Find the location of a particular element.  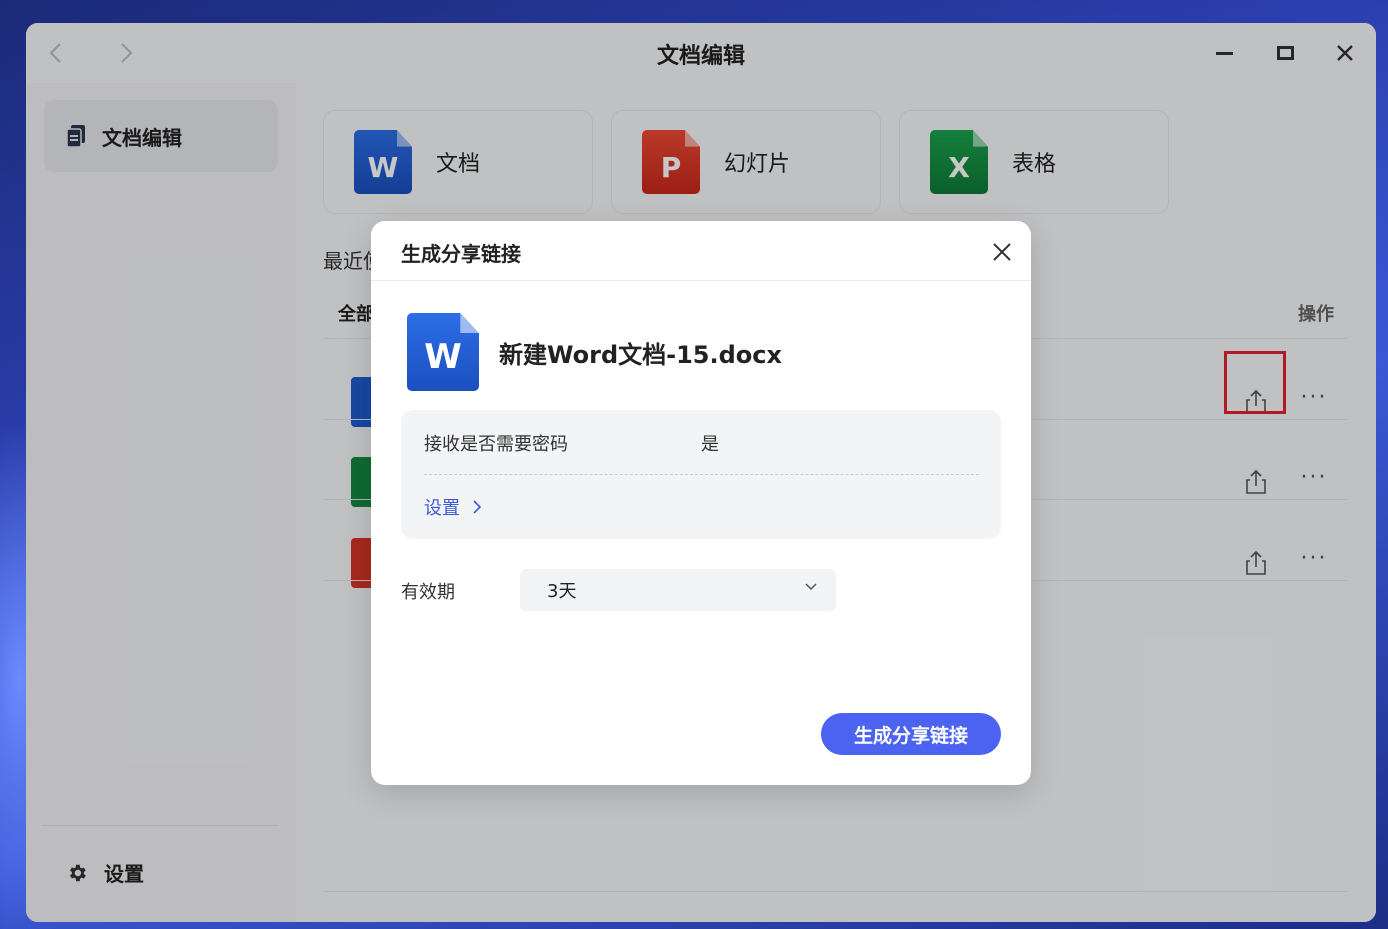

close-icon is located at coordinates (1002, 252).